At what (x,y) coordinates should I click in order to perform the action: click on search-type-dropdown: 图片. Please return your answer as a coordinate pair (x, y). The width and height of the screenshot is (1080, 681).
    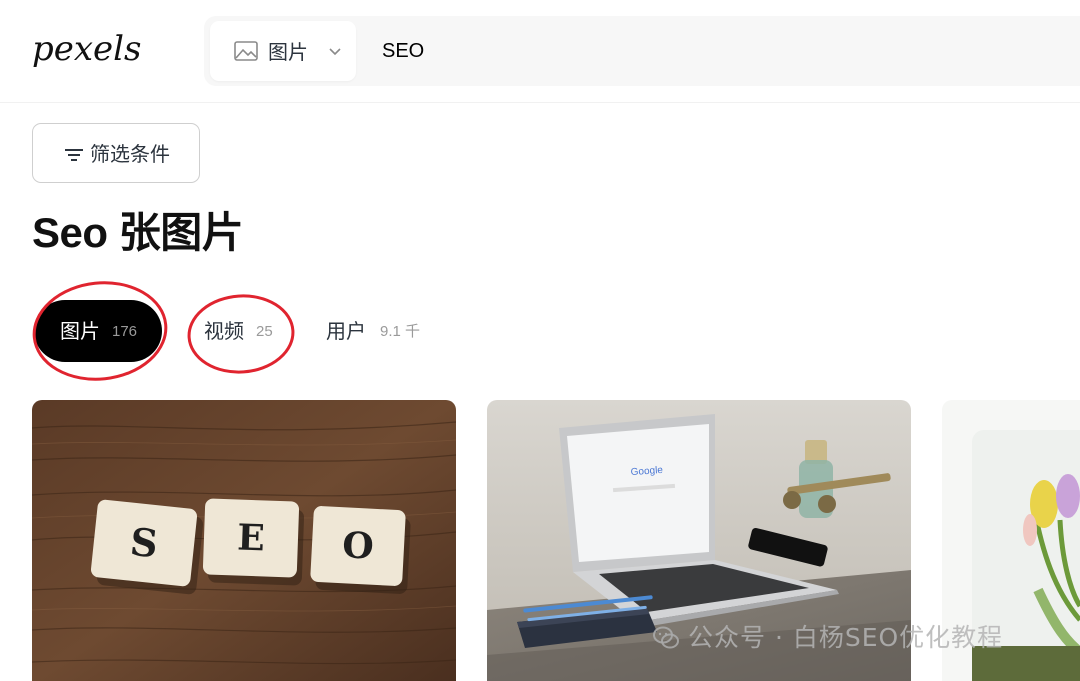
    Looking at the image, I should click on (283, 51).